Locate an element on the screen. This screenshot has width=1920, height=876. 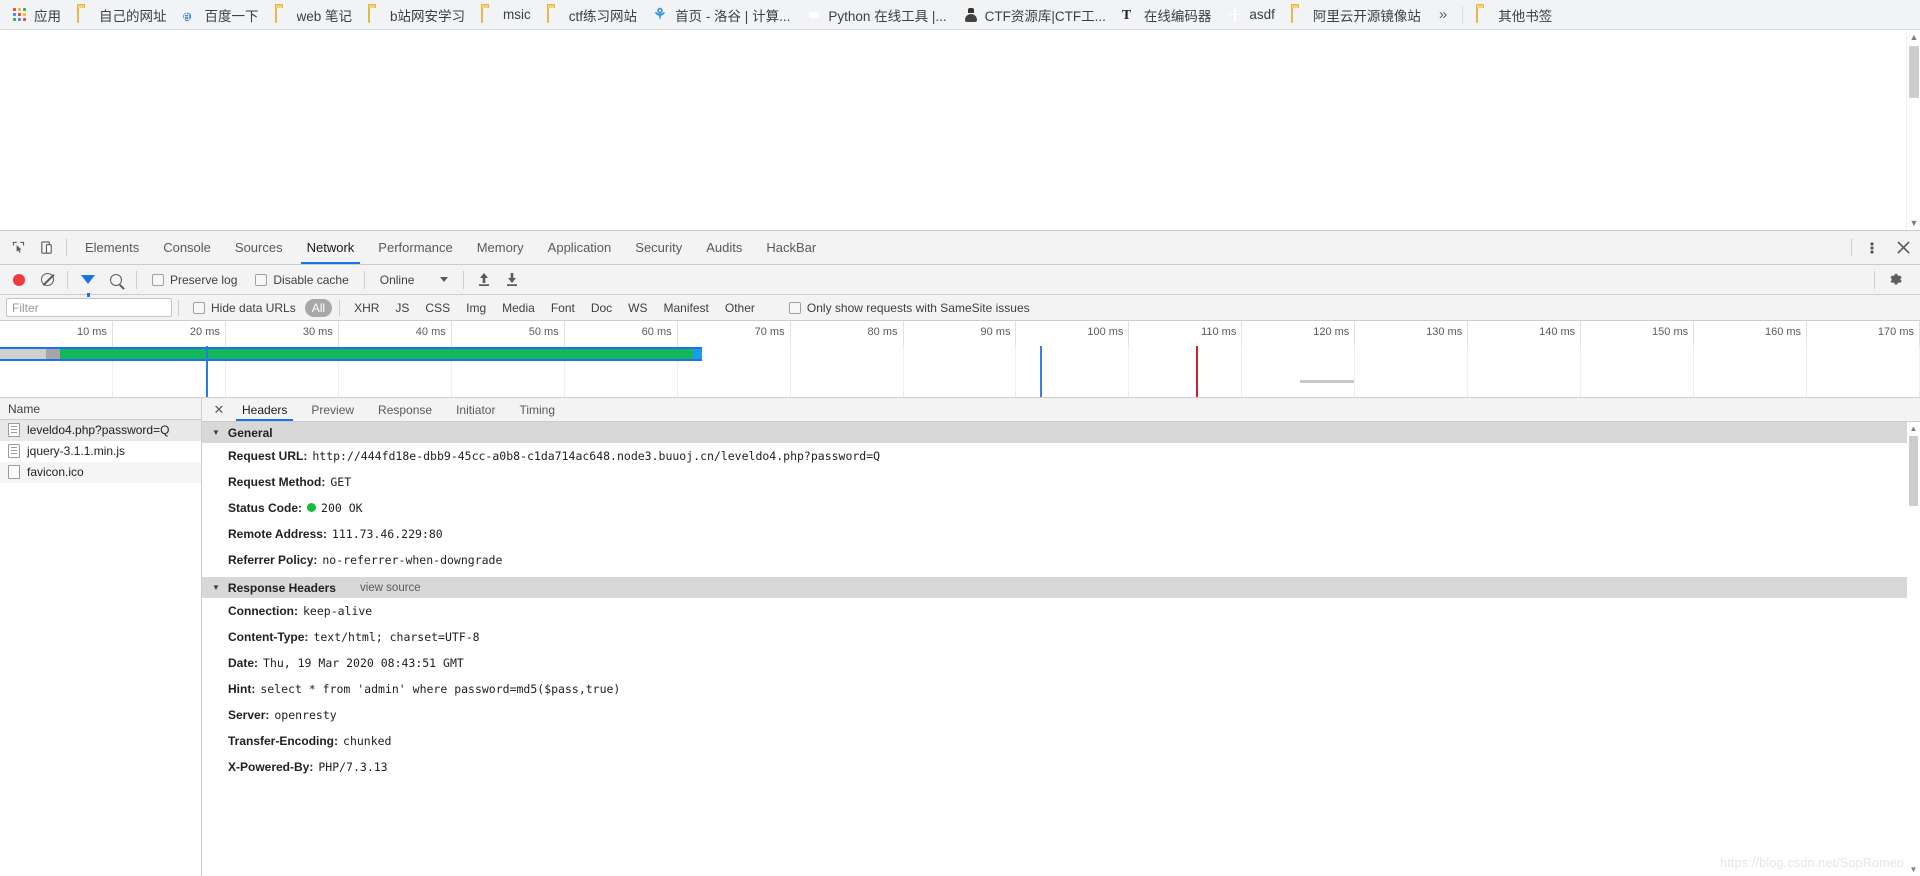
type-filter-font: Font is located at coordinates (563, 308).